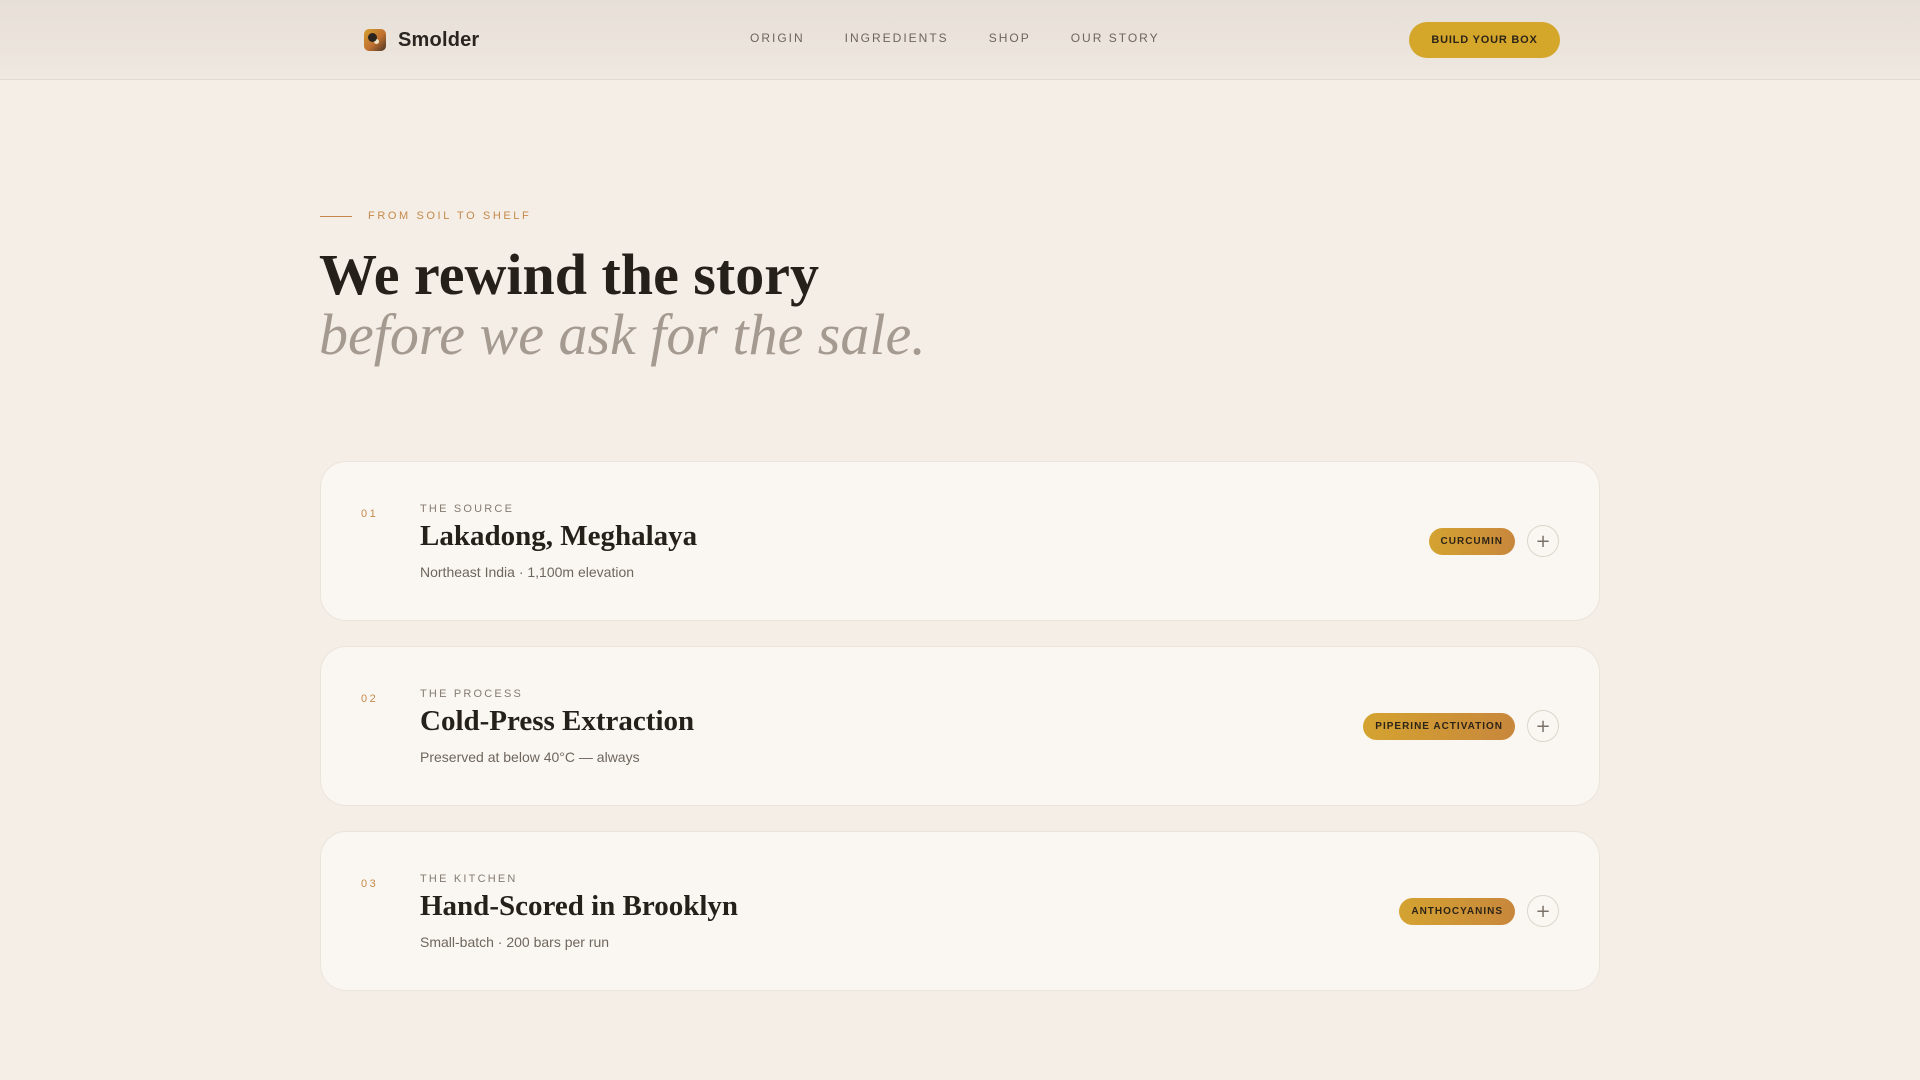 Image resolution: width=1920 pixels, height=1080 pixels. Describe the element at coordinates (622, 334) in the screenshot. I see `hero-subtitle: before we ask for the sale.` at that location.